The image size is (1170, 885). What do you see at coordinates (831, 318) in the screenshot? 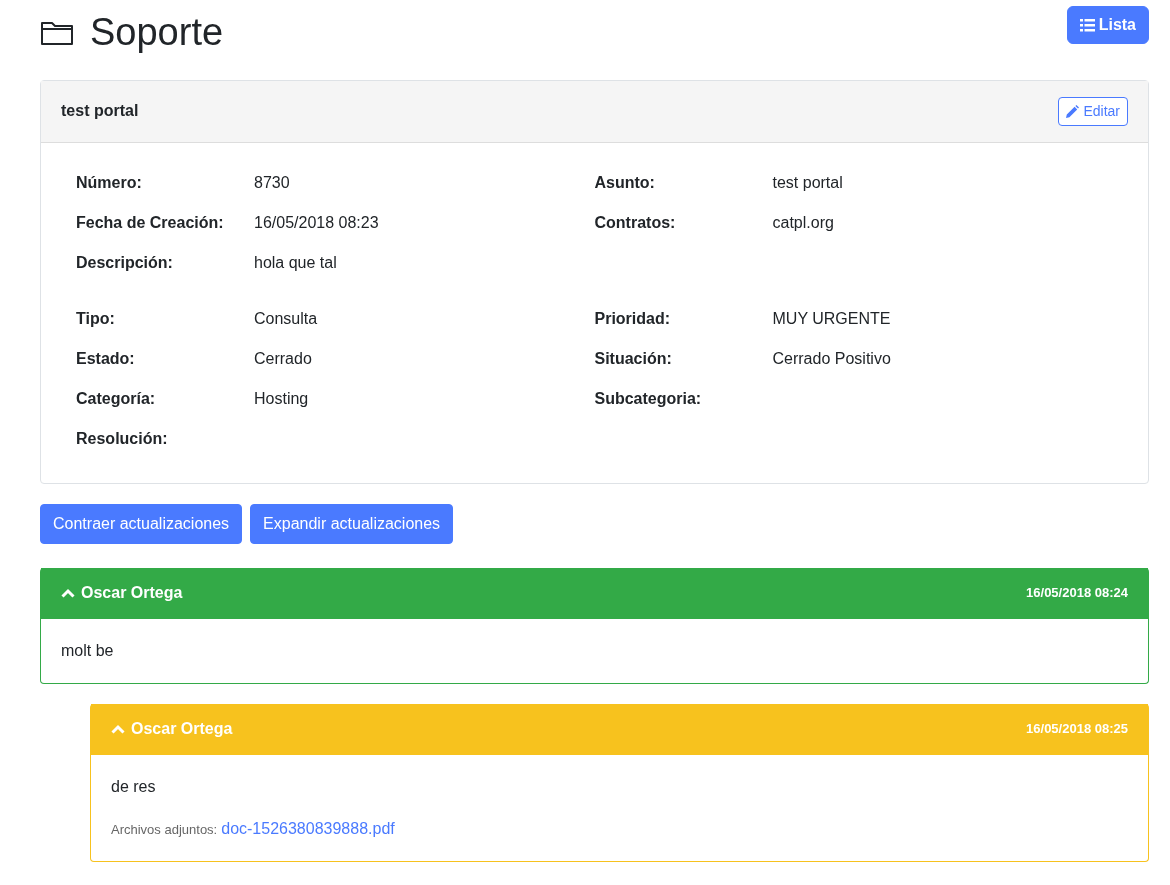
I see `field-value: MUY URGENTE` at bounding box center [831, 318].